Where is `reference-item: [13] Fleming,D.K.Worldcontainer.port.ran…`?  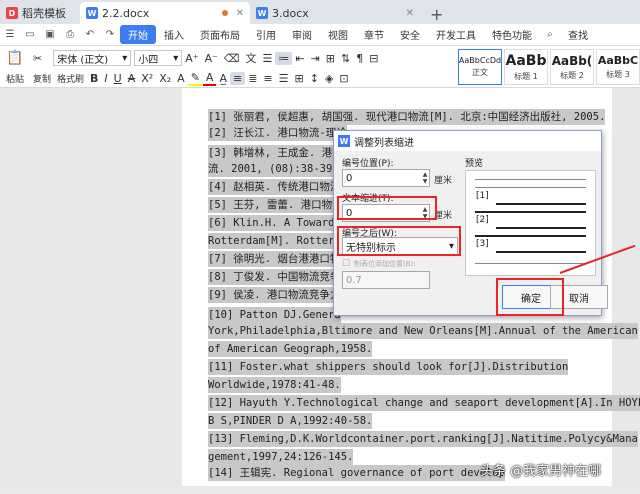
reference-item: [13] Fleming,D.K.Worldcontainer.port.ran… is located at coordinates (423, 439).